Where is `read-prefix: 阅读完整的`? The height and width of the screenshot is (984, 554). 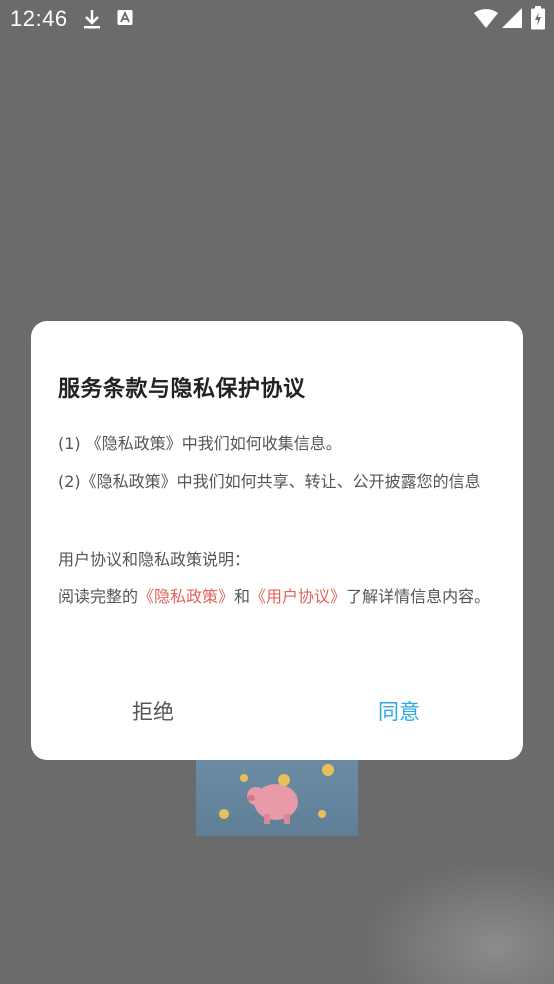 read-prefix: 阅读完整的 is located at coordinates (98, 596).